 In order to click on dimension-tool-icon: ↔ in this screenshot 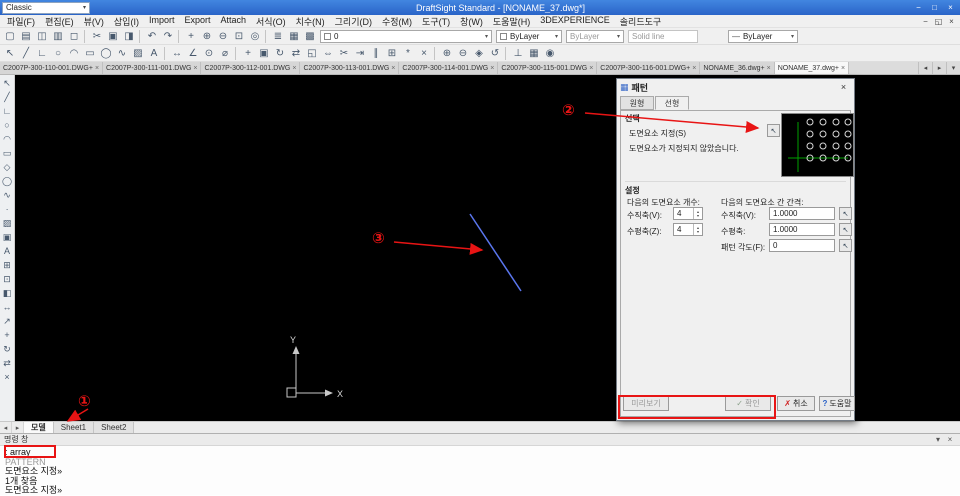, I will do `click(7, 307)`.